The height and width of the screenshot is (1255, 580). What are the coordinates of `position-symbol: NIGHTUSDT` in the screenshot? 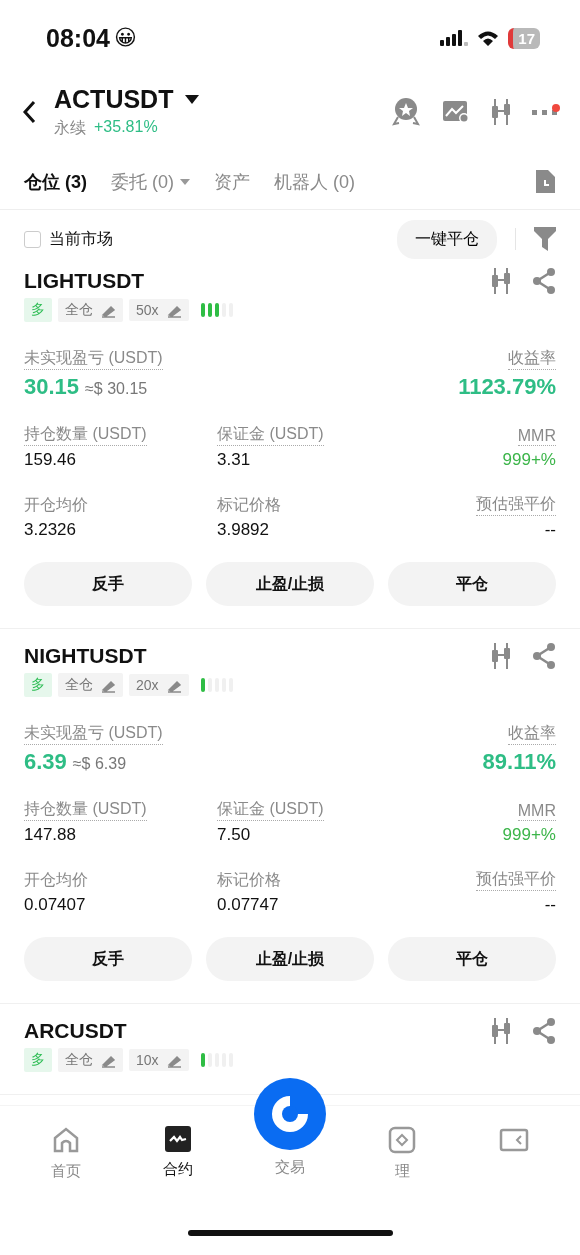 It's located at (85, 656).